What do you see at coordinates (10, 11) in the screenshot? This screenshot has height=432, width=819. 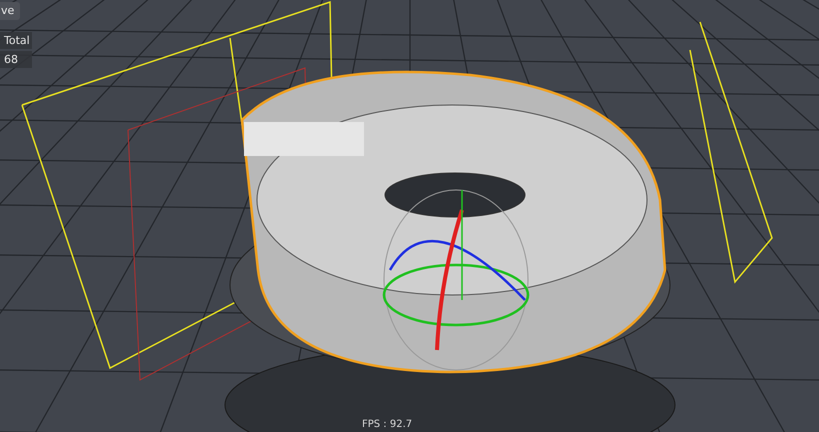 I see `viewport-tab: ve` at bounding box center [10, 11].